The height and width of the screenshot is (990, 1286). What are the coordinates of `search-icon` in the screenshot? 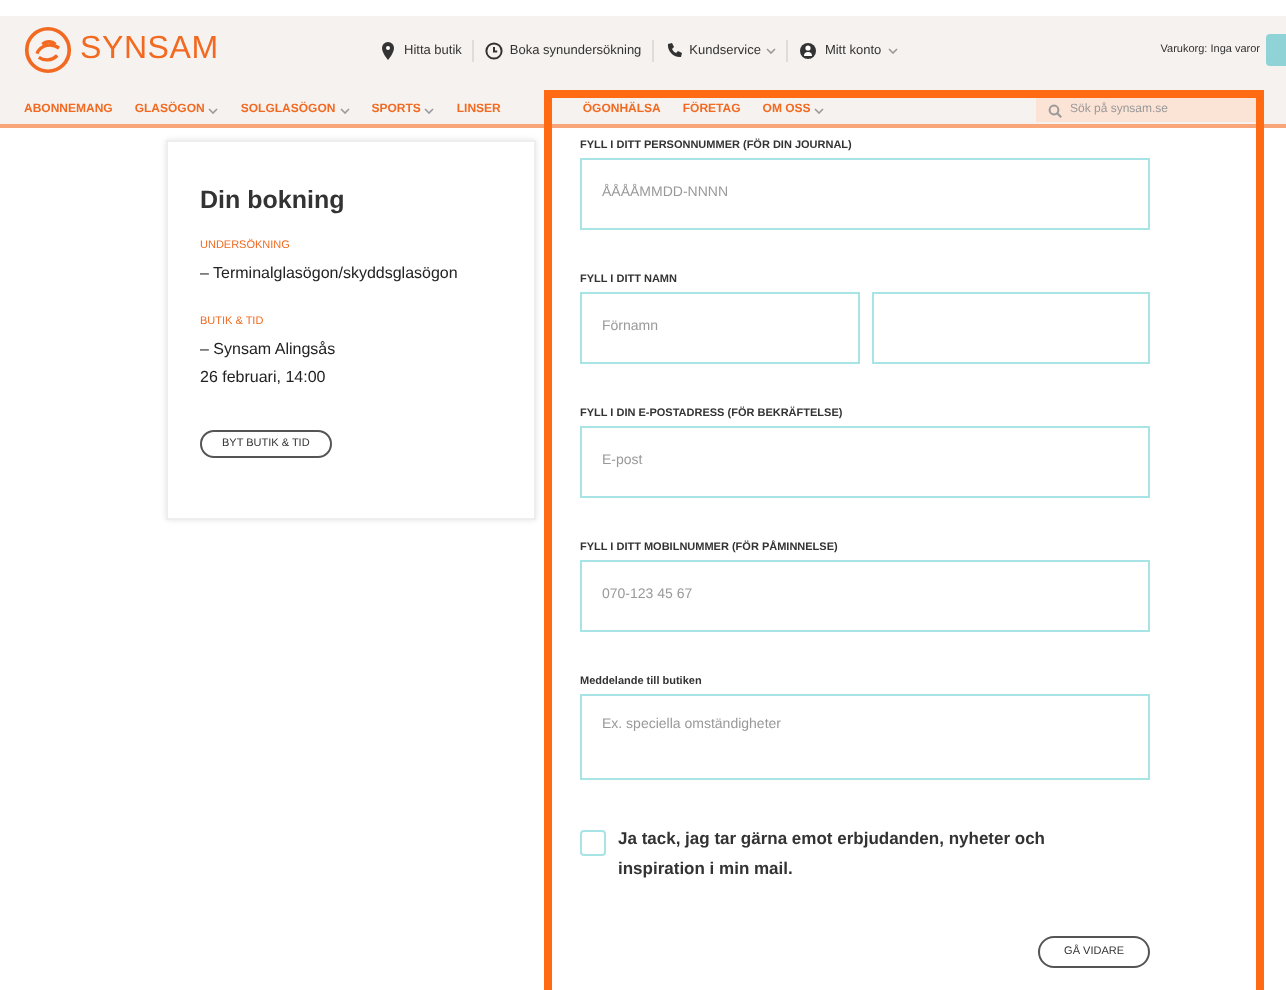 It's located at (1055, 110).